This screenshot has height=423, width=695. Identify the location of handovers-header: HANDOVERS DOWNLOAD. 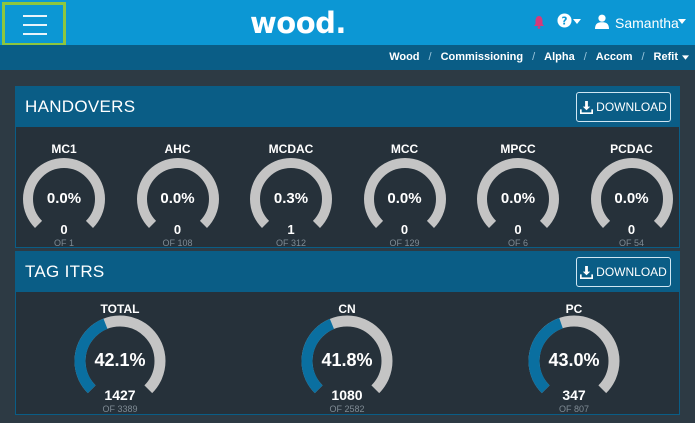
(347, 107).